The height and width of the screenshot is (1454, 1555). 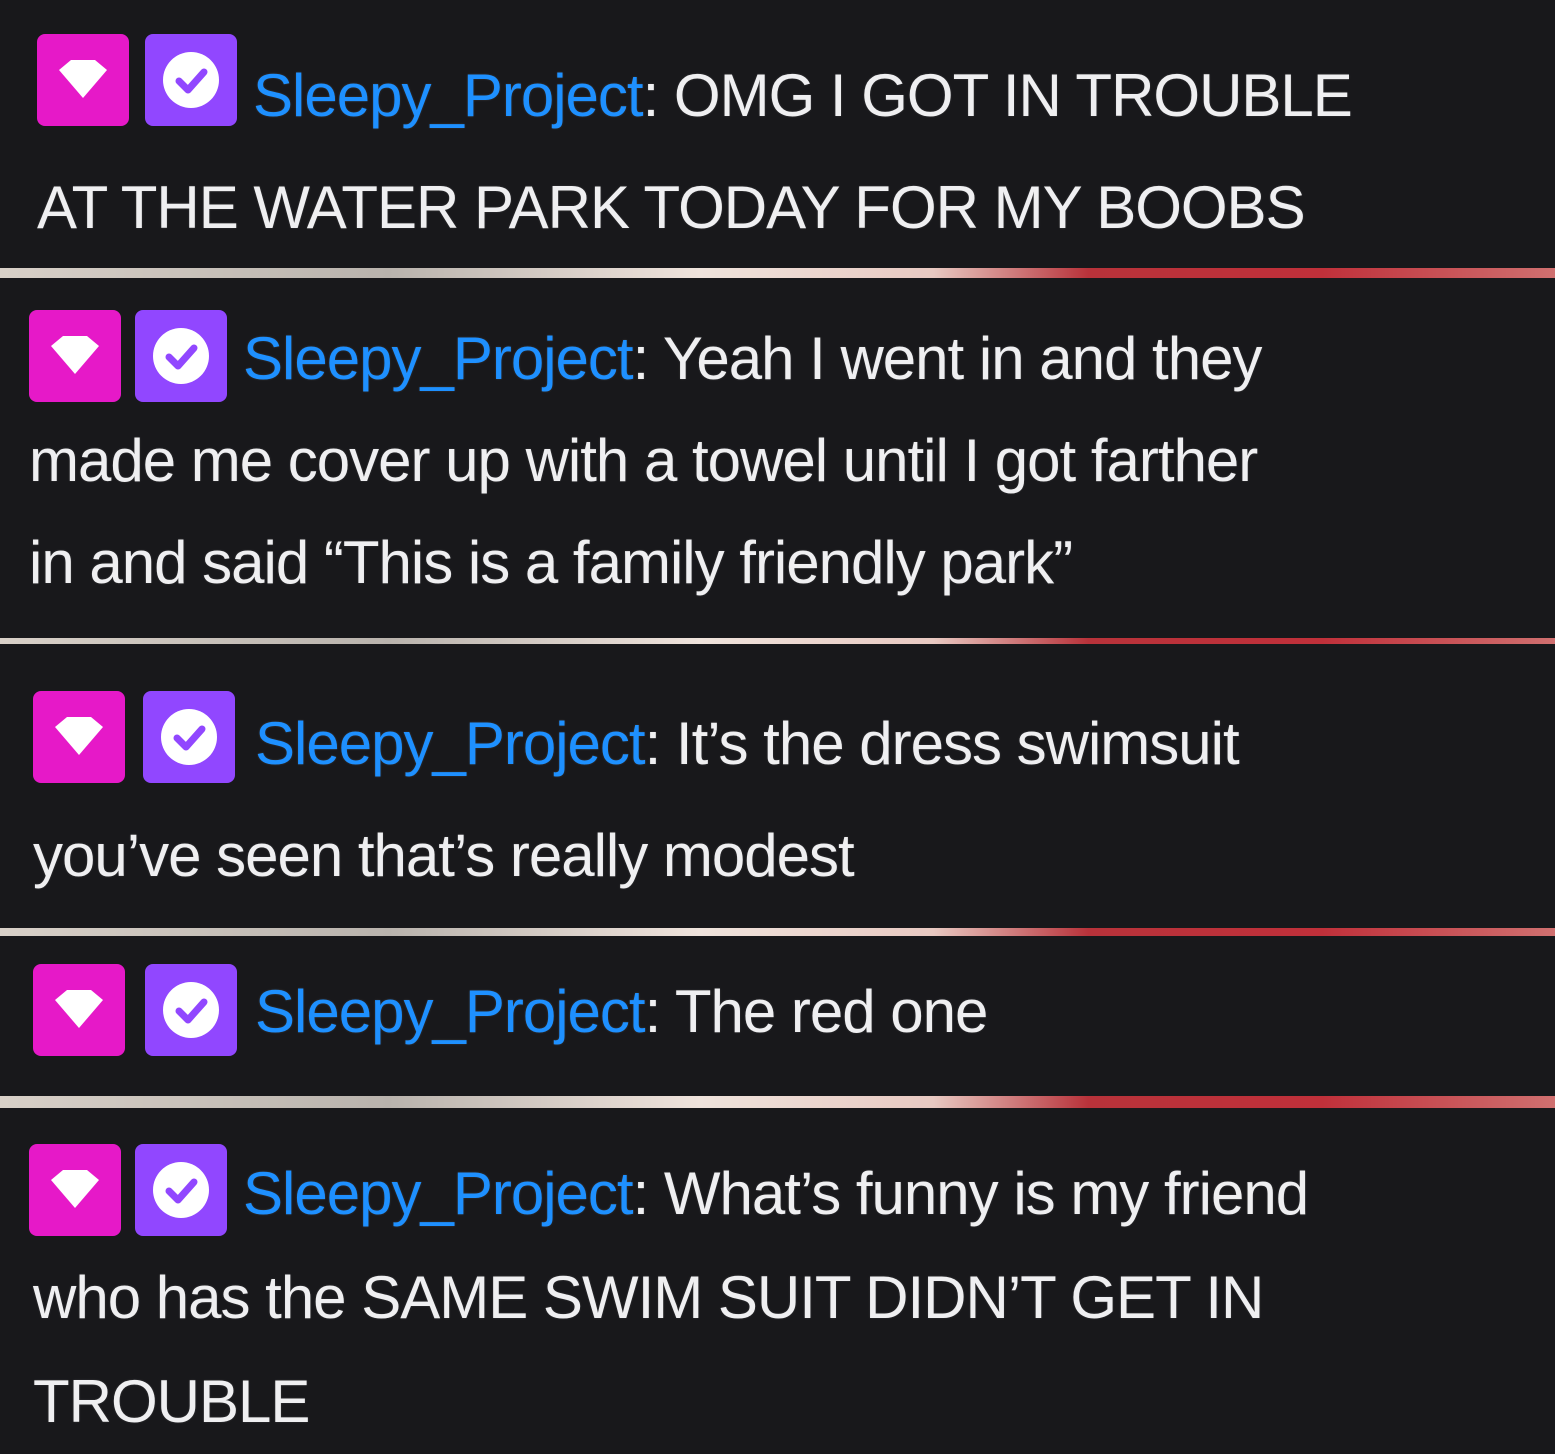 What do you see at coordinates (986, 1193) in the screenshot?
I see `message-line: What’s funny is my friend` at bounding box center [986, 1193].